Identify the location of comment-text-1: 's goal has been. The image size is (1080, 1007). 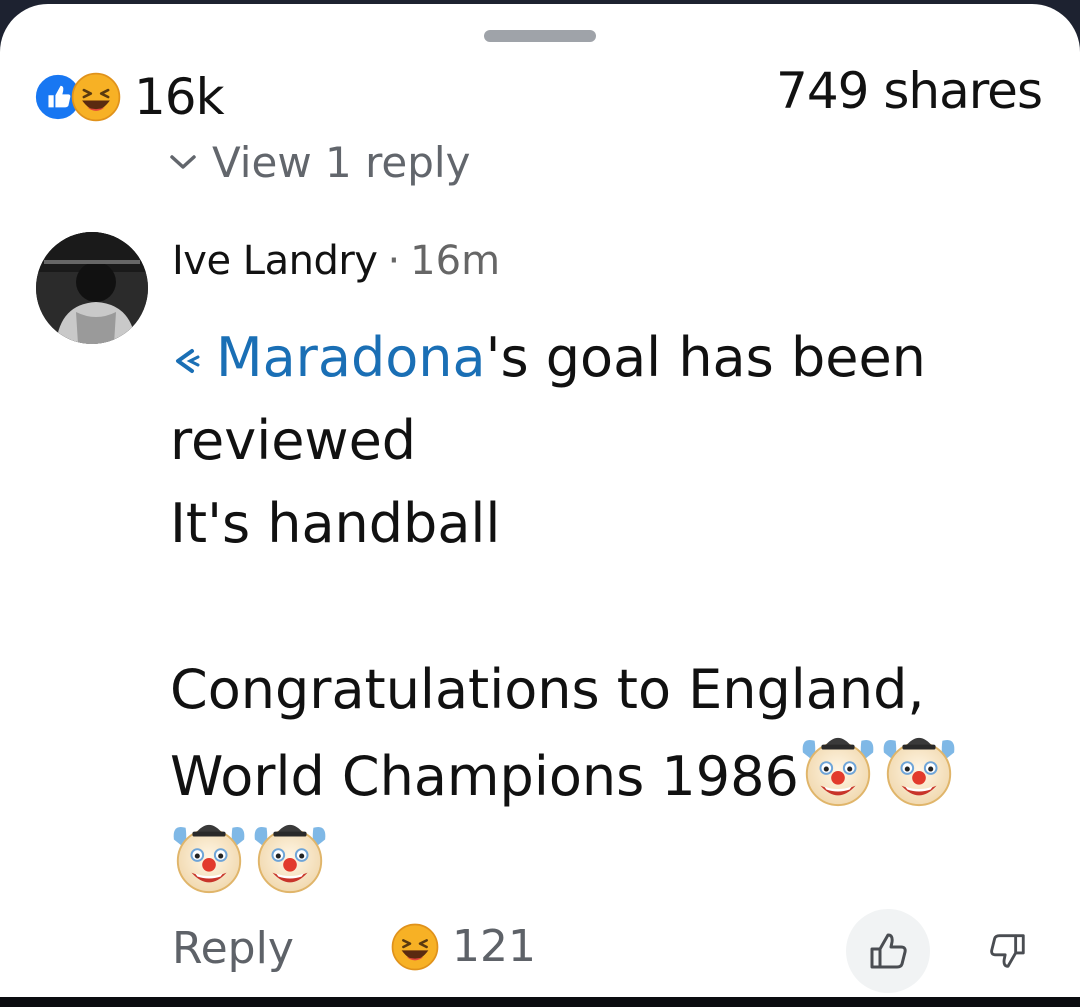
(705, 357).